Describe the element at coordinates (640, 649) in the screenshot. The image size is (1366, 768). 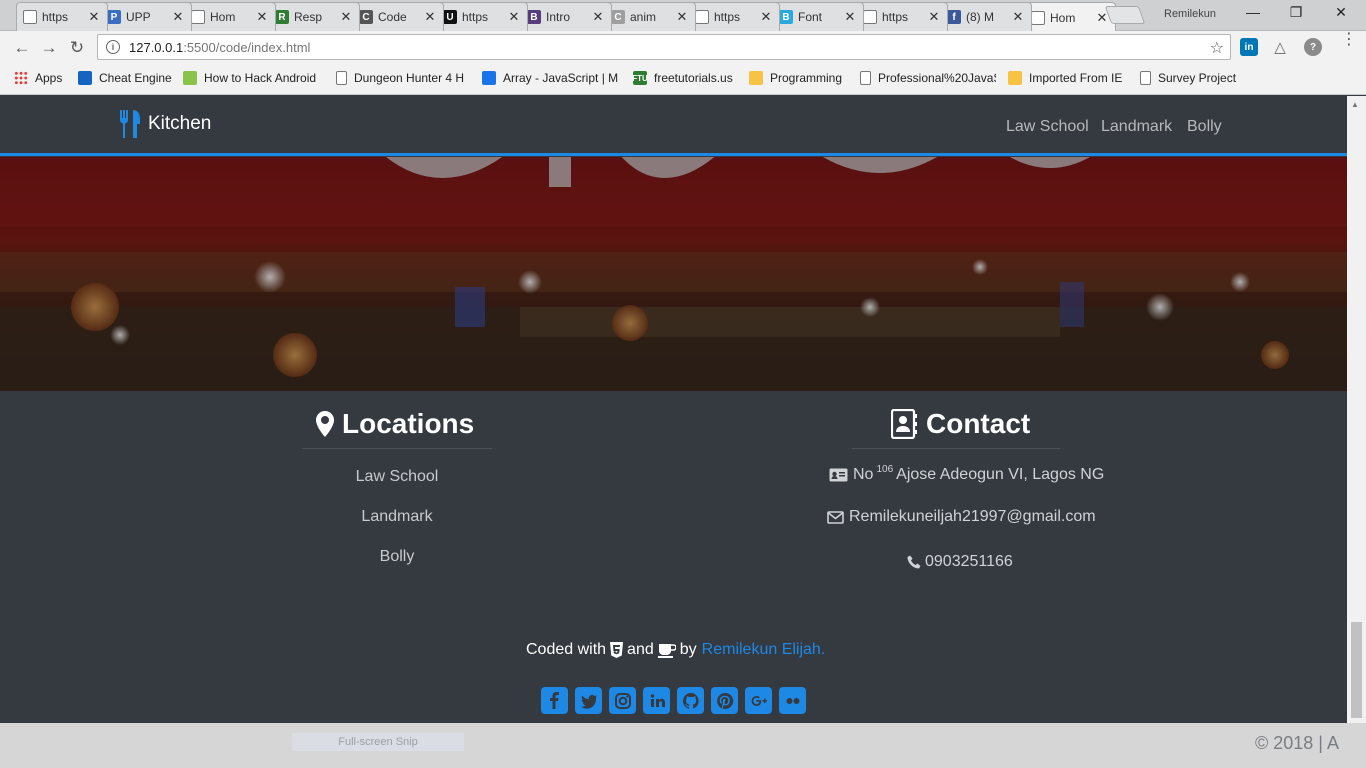
I see `and-text: and` at that location.